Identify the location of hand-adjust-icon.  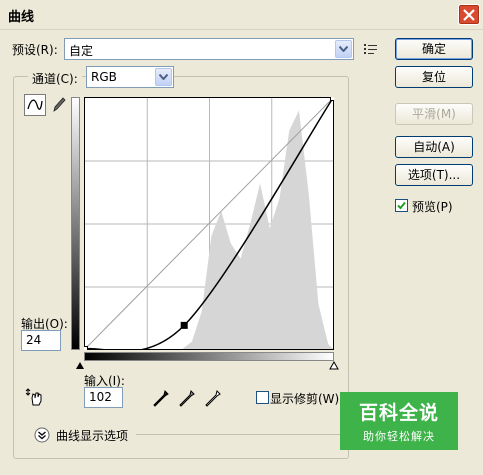
(33, 397).